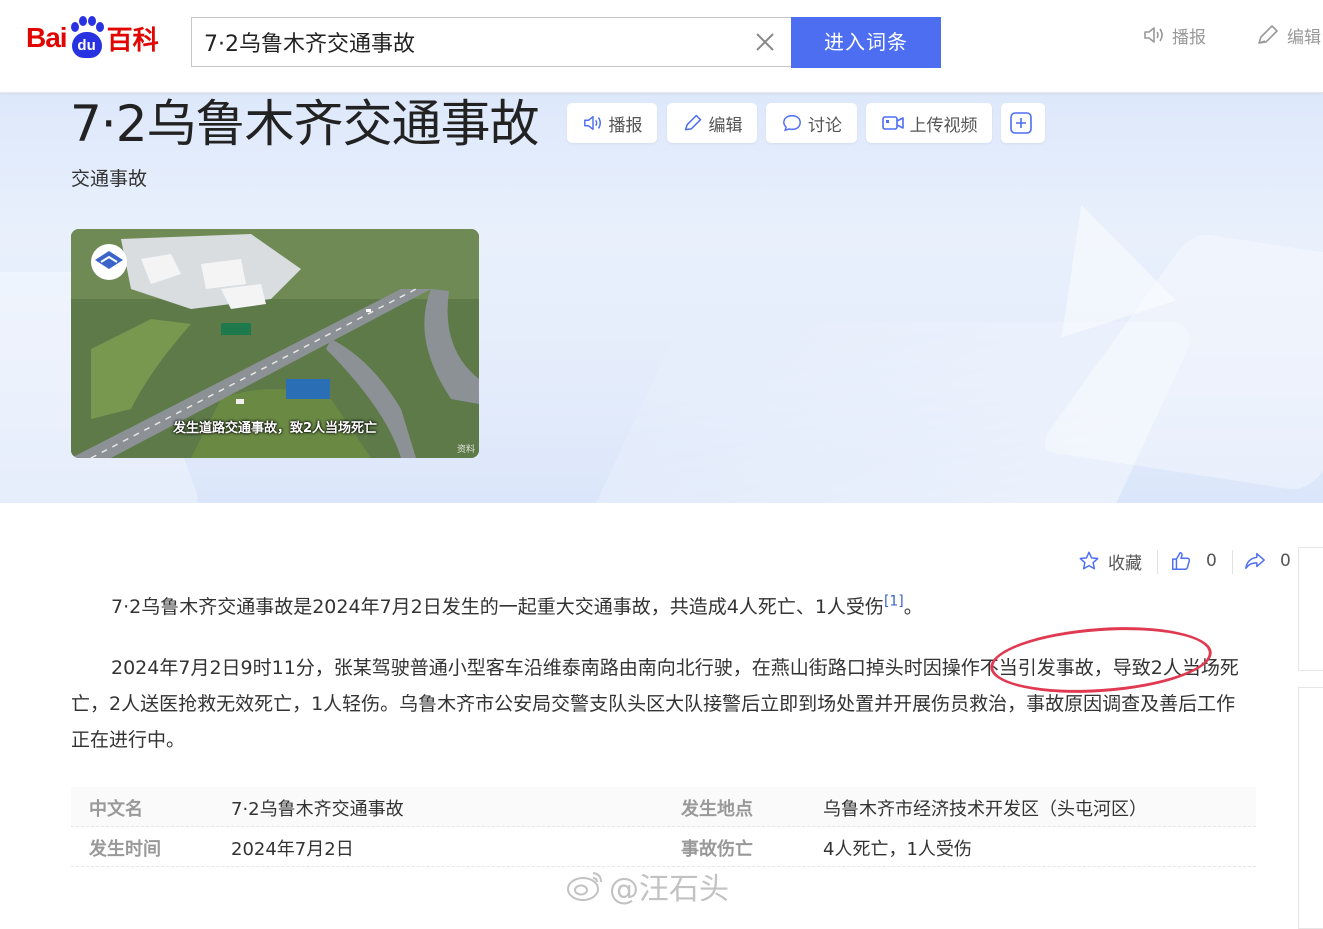 This screenshot has height=929, width=1323. What do you see at coordinates (468, 42) in the screenshot?
I see `search-input` at bounding box center [468, 42].